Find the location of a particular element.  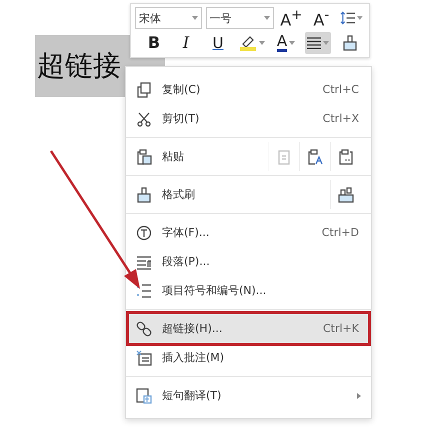

menu-item: 插入批注(M) is located at coordinates (248, 357).